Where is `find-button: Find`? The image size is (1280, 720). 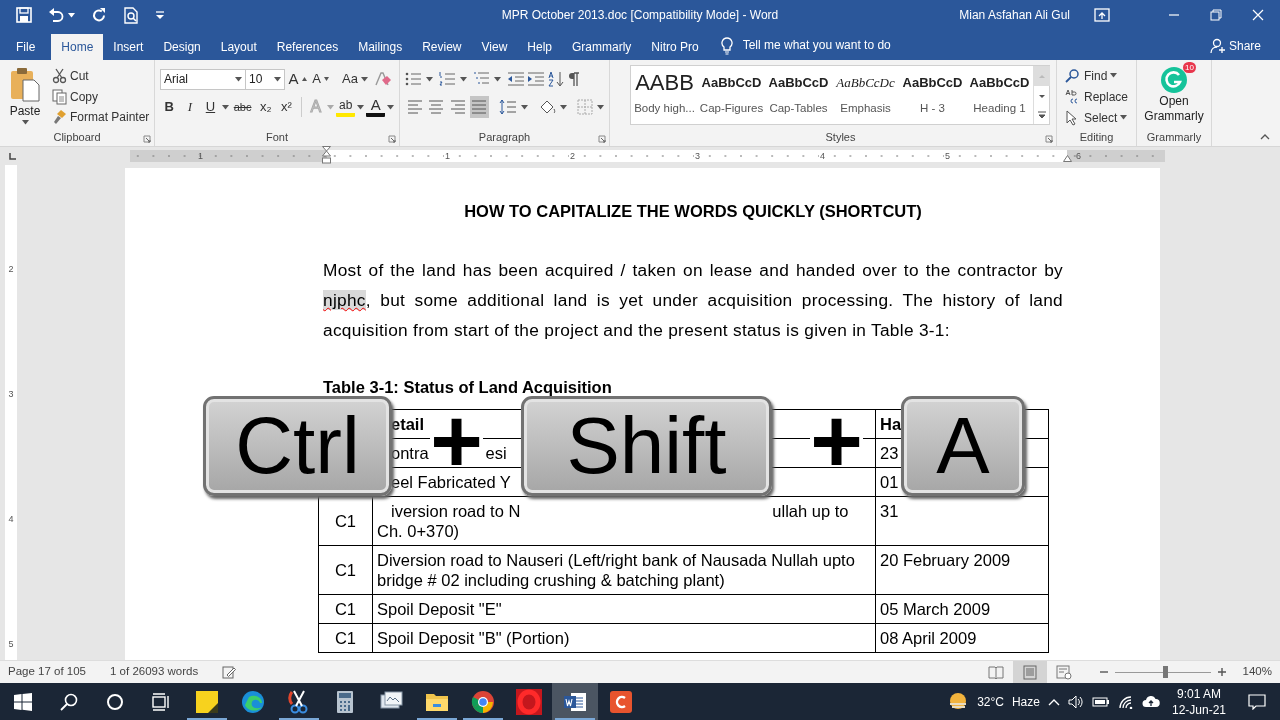 find-button: Find is located at coordinates (1096, 75).